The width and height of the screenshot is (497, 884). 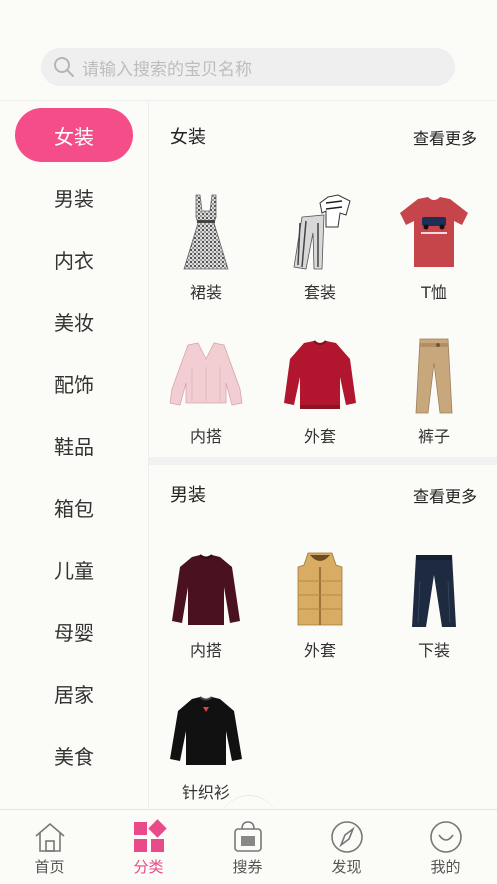 I want to click on tab-discover: 发现, so click(x=346, y=847).